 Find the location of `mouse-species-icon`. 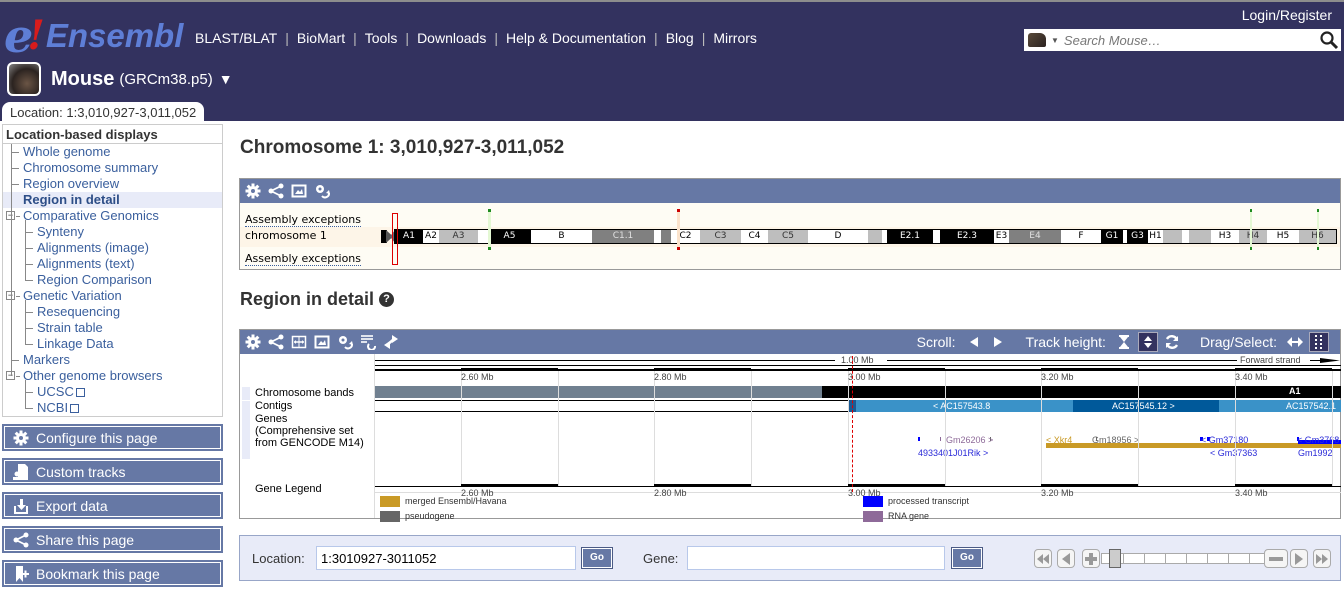

mouse-species-icon is located at coordinates (1037, 40).